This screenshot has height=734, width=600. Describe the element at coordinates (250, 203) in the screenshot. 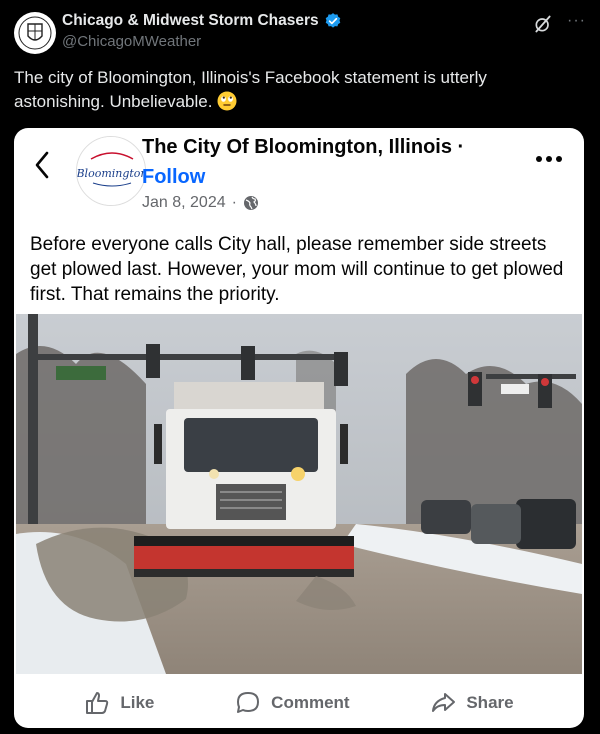

I see `globe-icon` at that location.